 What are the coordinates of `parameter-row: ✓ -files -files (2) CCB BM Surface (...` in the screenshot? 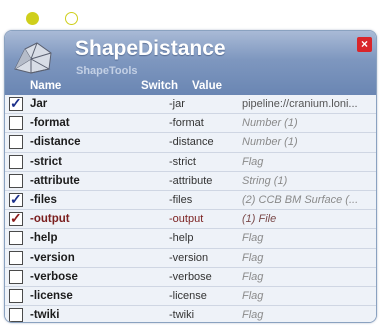 It's located at (190, 200).